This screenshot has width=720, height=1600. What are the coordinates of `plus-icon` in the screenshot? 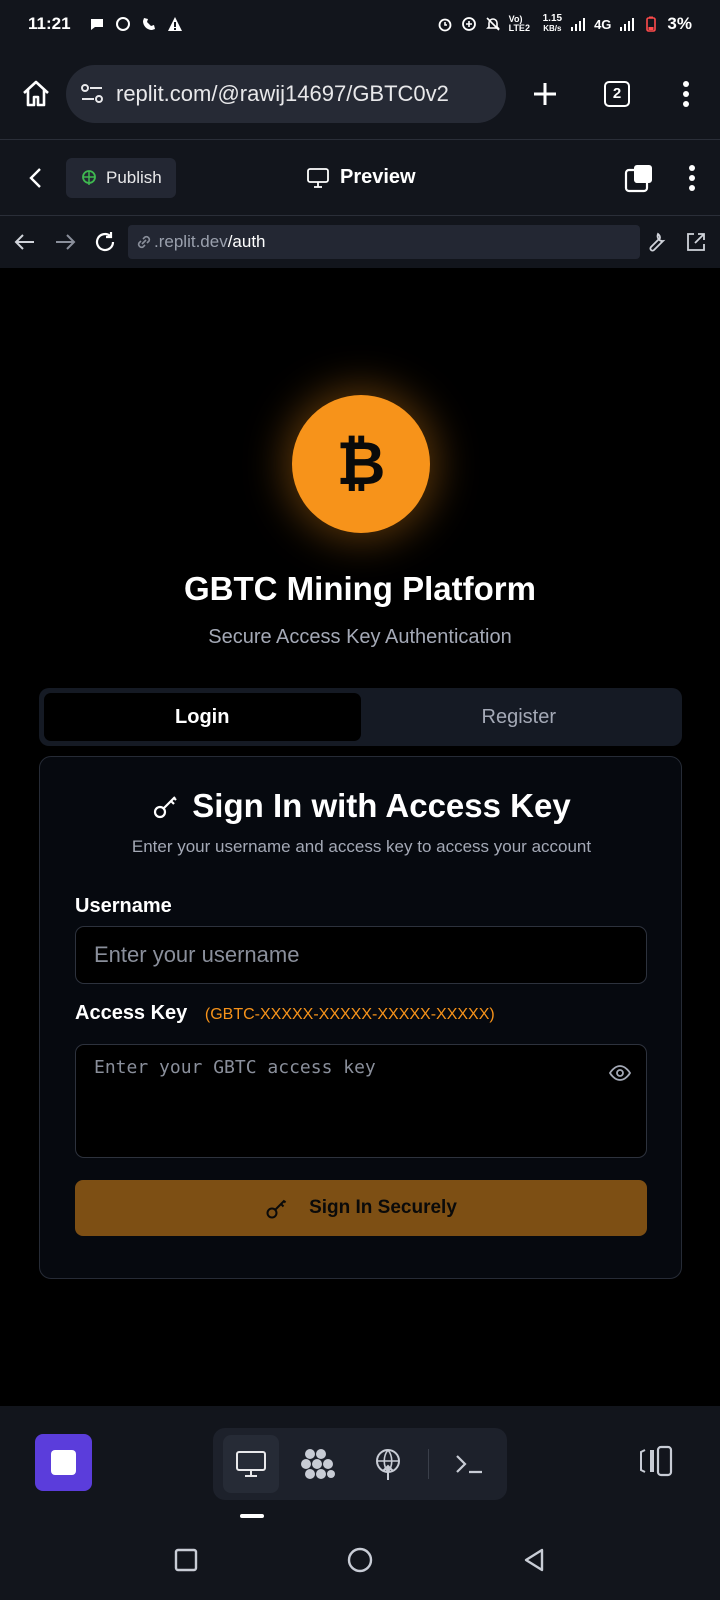 It's located at (545, 94).